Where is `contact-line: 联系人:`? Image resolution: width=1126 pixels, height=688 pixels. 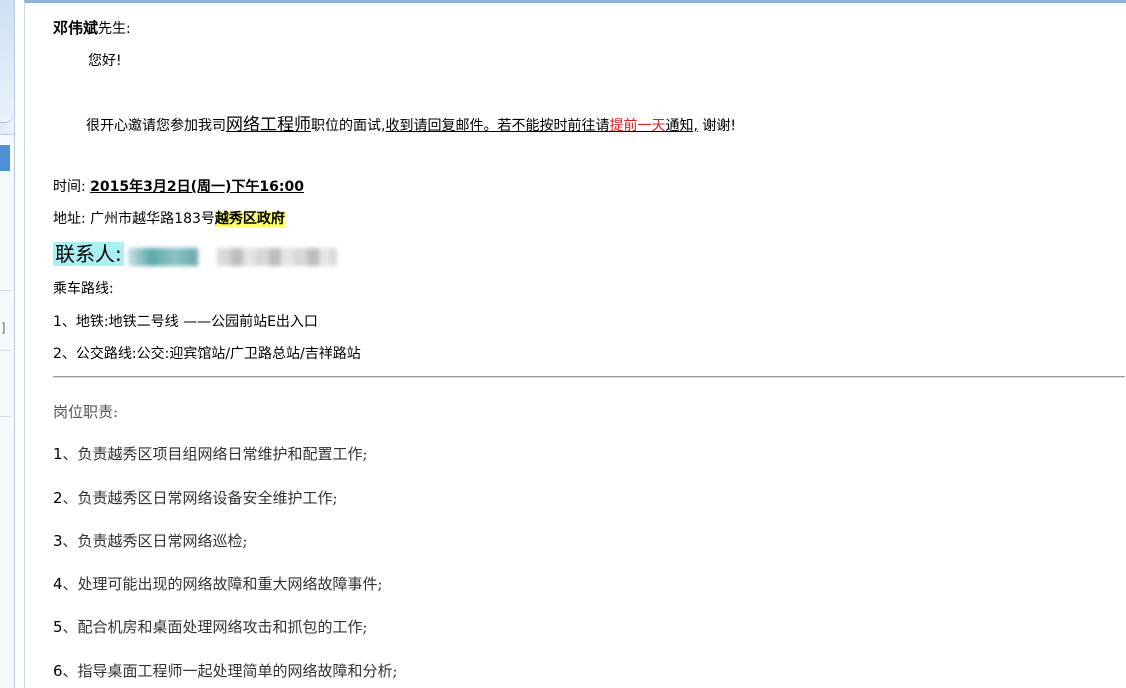
contact-line: 联系人: is located at coordinates (195, 252).